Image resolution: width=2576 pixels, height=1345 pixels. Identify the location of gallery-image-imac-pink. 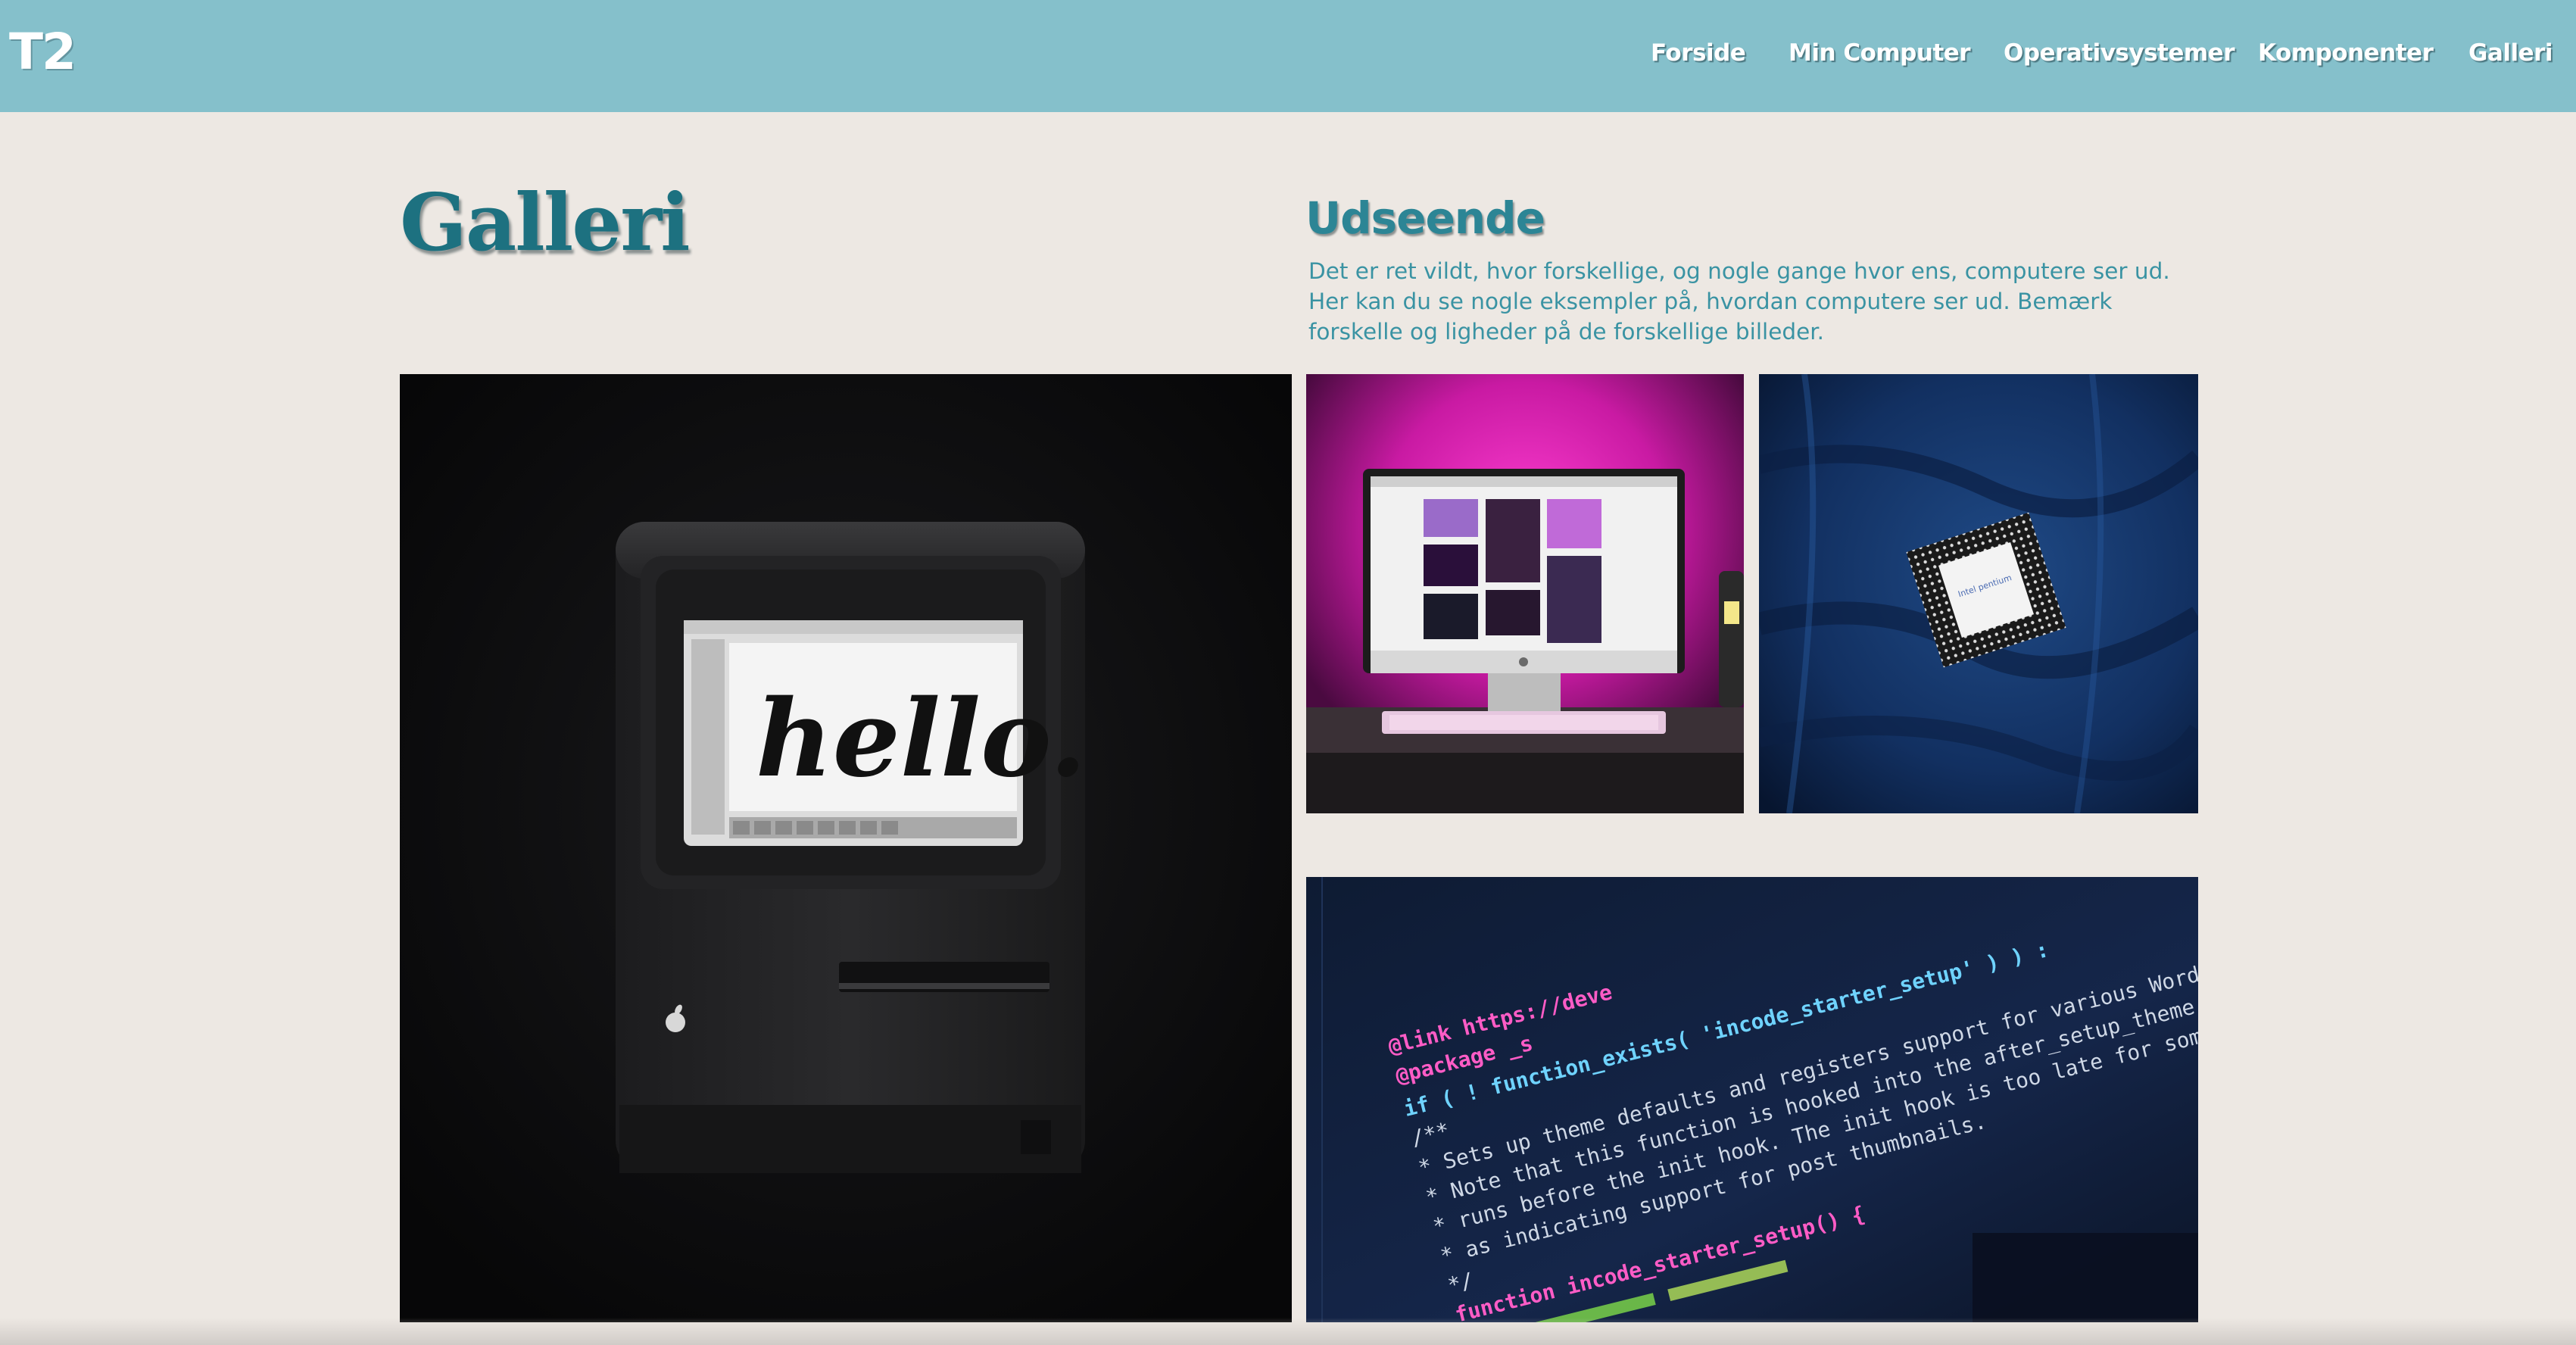
(1525, 593).